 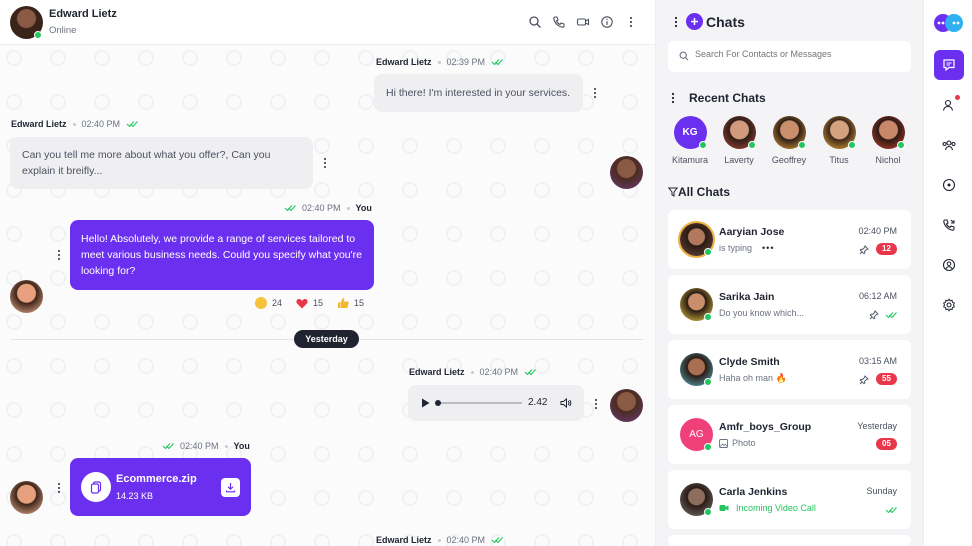 I want to click on file-message: Ecommerce.zip 14.23 KB, so click(x=160, y=487).